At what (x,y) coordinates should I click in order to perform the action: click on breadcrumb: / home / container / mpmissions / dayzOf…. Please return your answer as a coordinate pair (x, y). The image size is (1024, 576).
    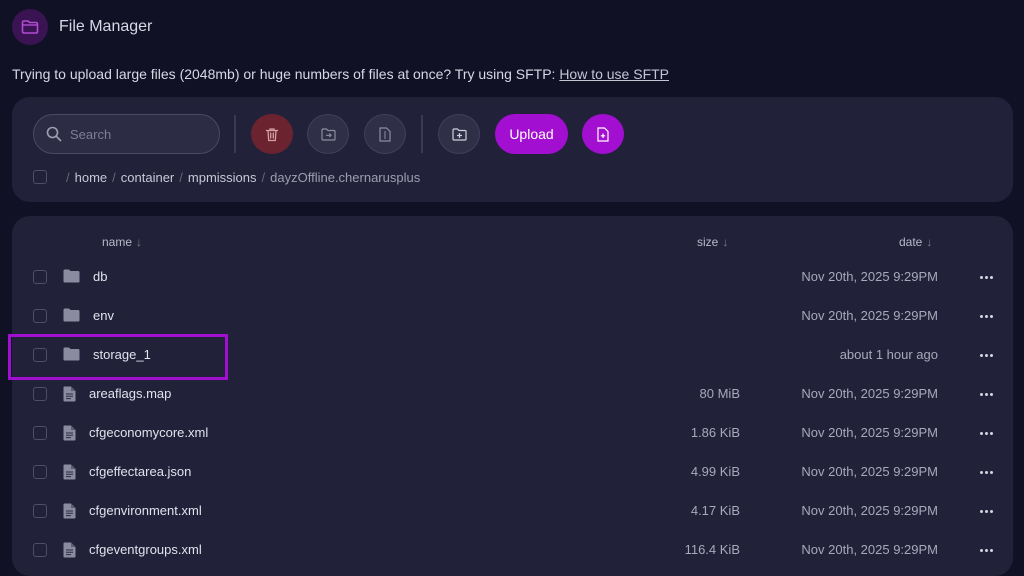
    Looking at the image, I should click on (226, 177).